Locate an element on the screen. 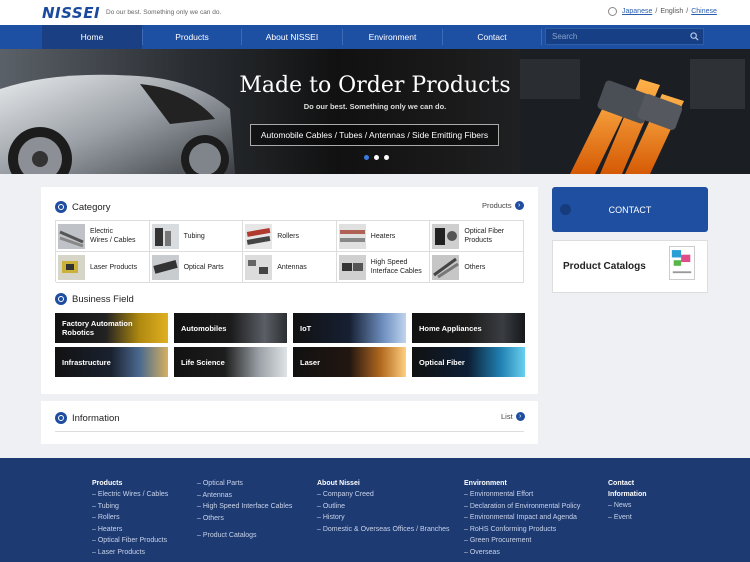 This screenshot has width=750, height=562. footer-link: – Electric Wires / Cables is located at coordinates (130, 494).